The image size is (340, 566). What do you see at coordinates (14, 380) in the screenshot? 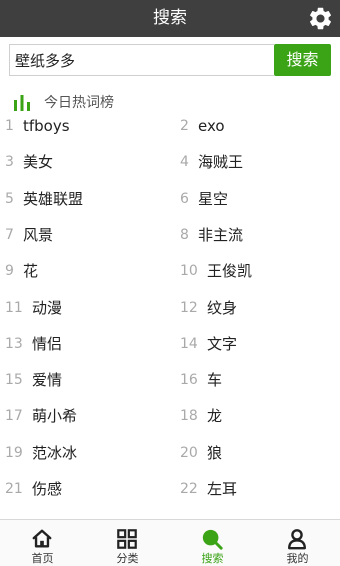
I see `hot-word-rank: 15` at bounding box center [14, 380].